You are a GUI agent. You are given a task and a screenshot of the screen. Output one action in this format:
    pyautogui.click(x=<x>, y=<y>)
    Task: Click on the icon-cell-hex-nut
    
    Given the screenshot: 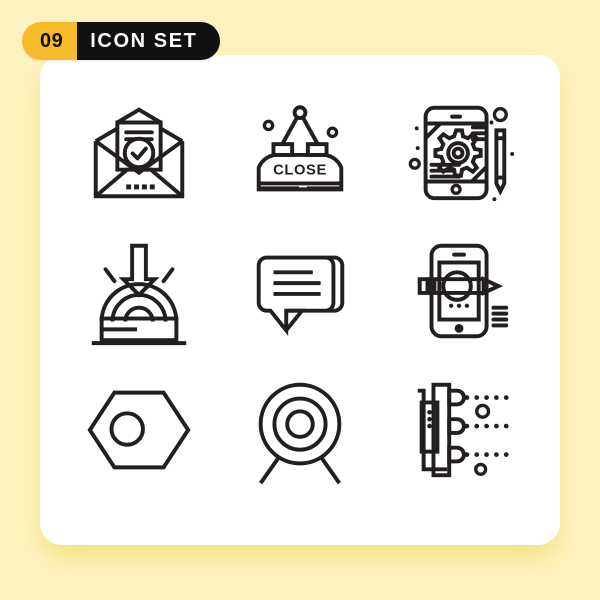 What is the action you would take?
    pyautogui.click(x=138, y=429)
    